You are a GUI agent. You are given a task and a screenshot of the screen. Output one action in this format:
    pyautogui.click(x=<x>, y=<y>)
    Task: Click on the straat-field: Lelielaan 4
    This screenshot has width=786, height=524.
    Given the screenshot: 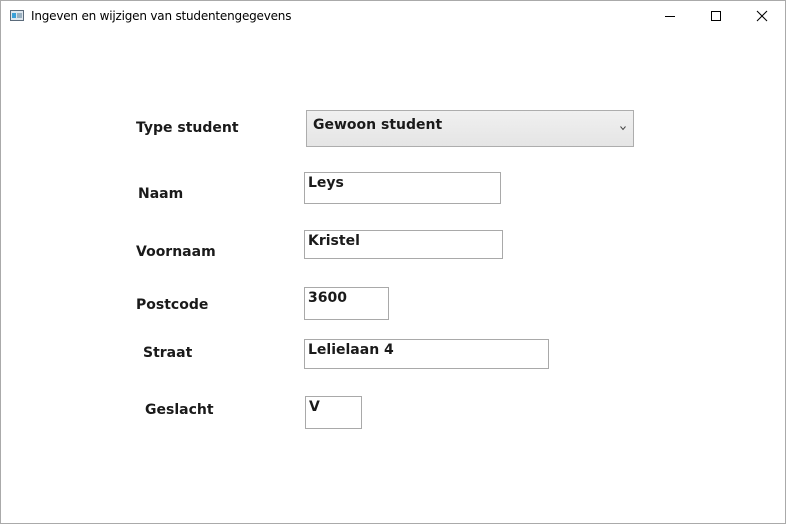 What is the action you would take?
    pyautogui.click(x=426, y=354)
    